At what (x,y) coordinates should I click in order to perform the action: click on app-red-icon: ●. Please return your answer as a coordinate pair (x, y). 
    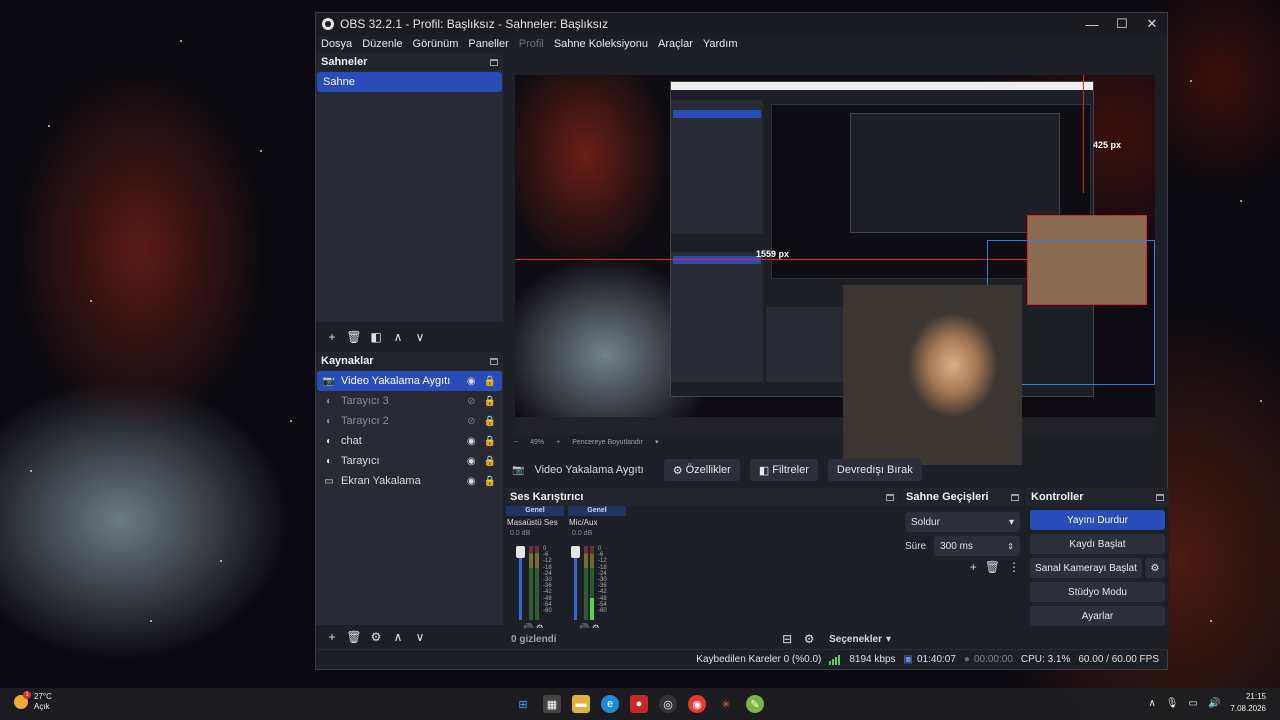
    Looking at the image, I should click on (639, 704).